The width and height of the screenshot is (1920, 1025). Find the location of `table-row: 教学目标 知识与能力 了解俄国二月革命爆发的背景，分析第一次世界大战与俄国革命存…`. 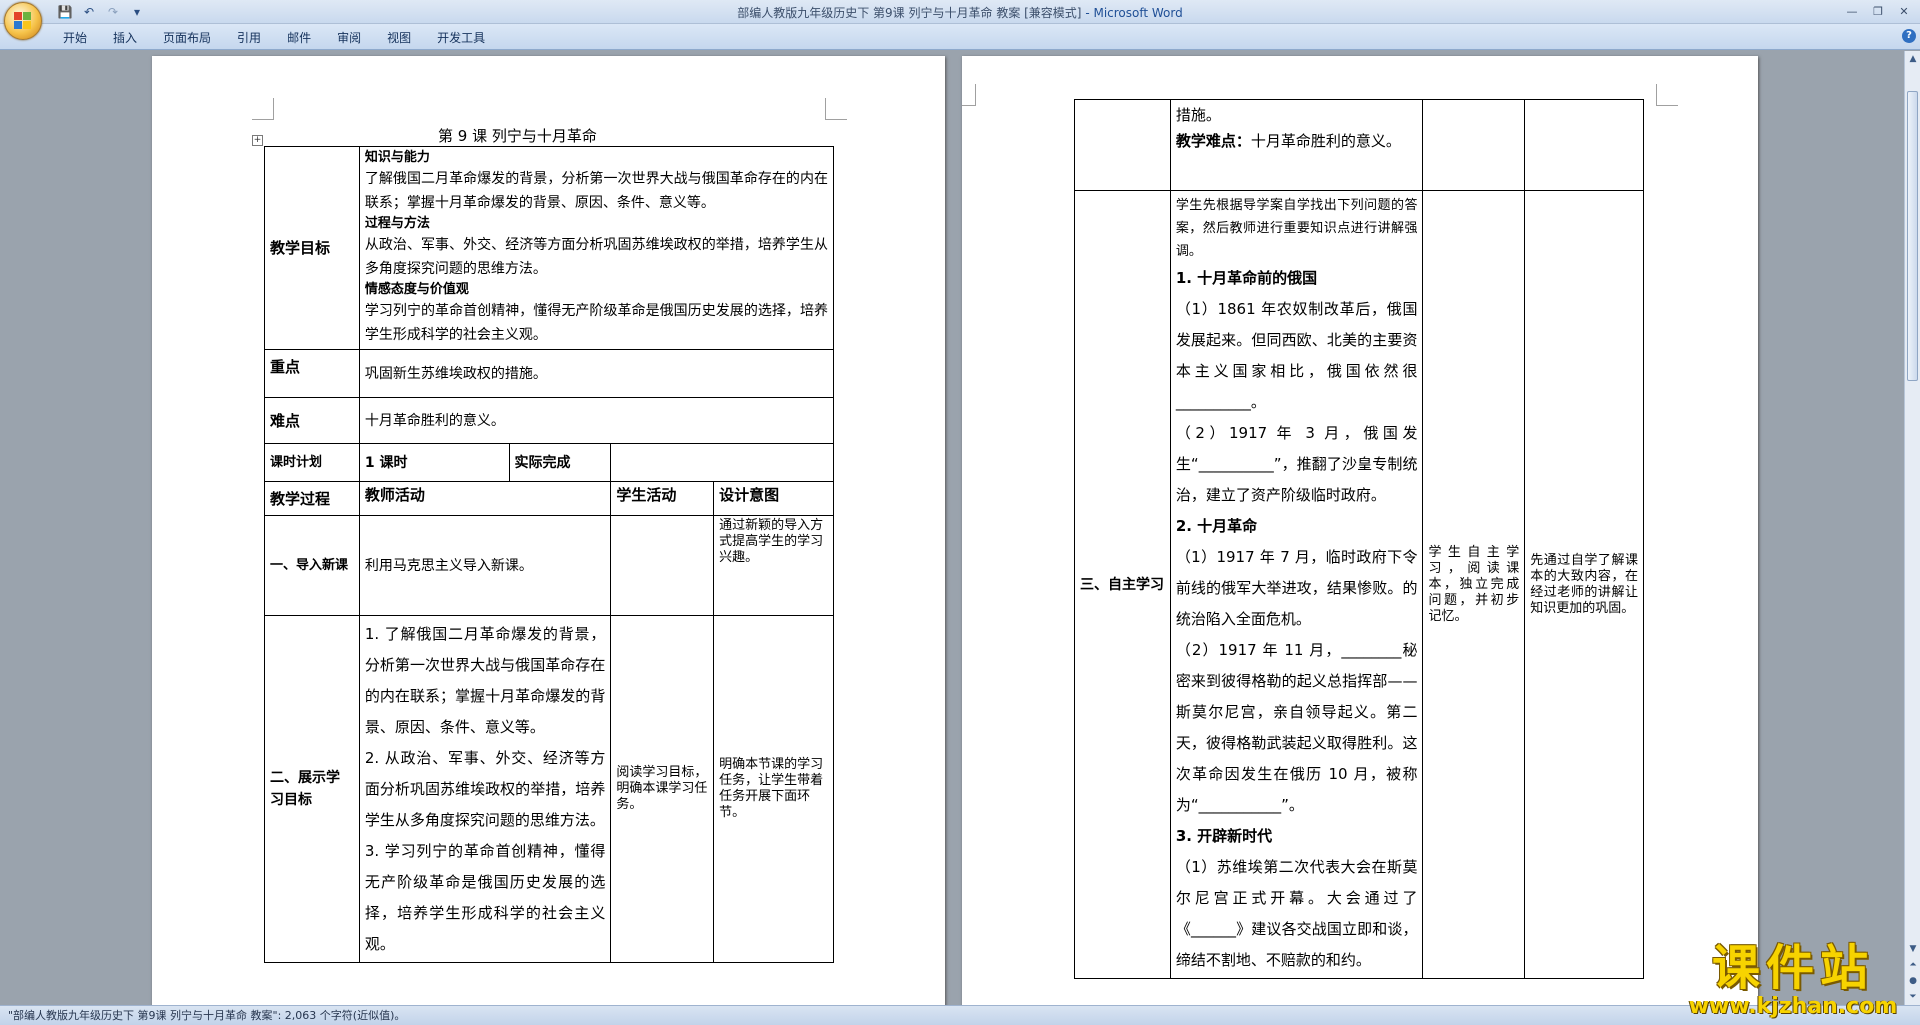

table-row: 教学目标 知识与能力 了解俄国二月革命爆发的背景，分析第一次世界大战与俄国革命存… is located at coordinates (549, 248).